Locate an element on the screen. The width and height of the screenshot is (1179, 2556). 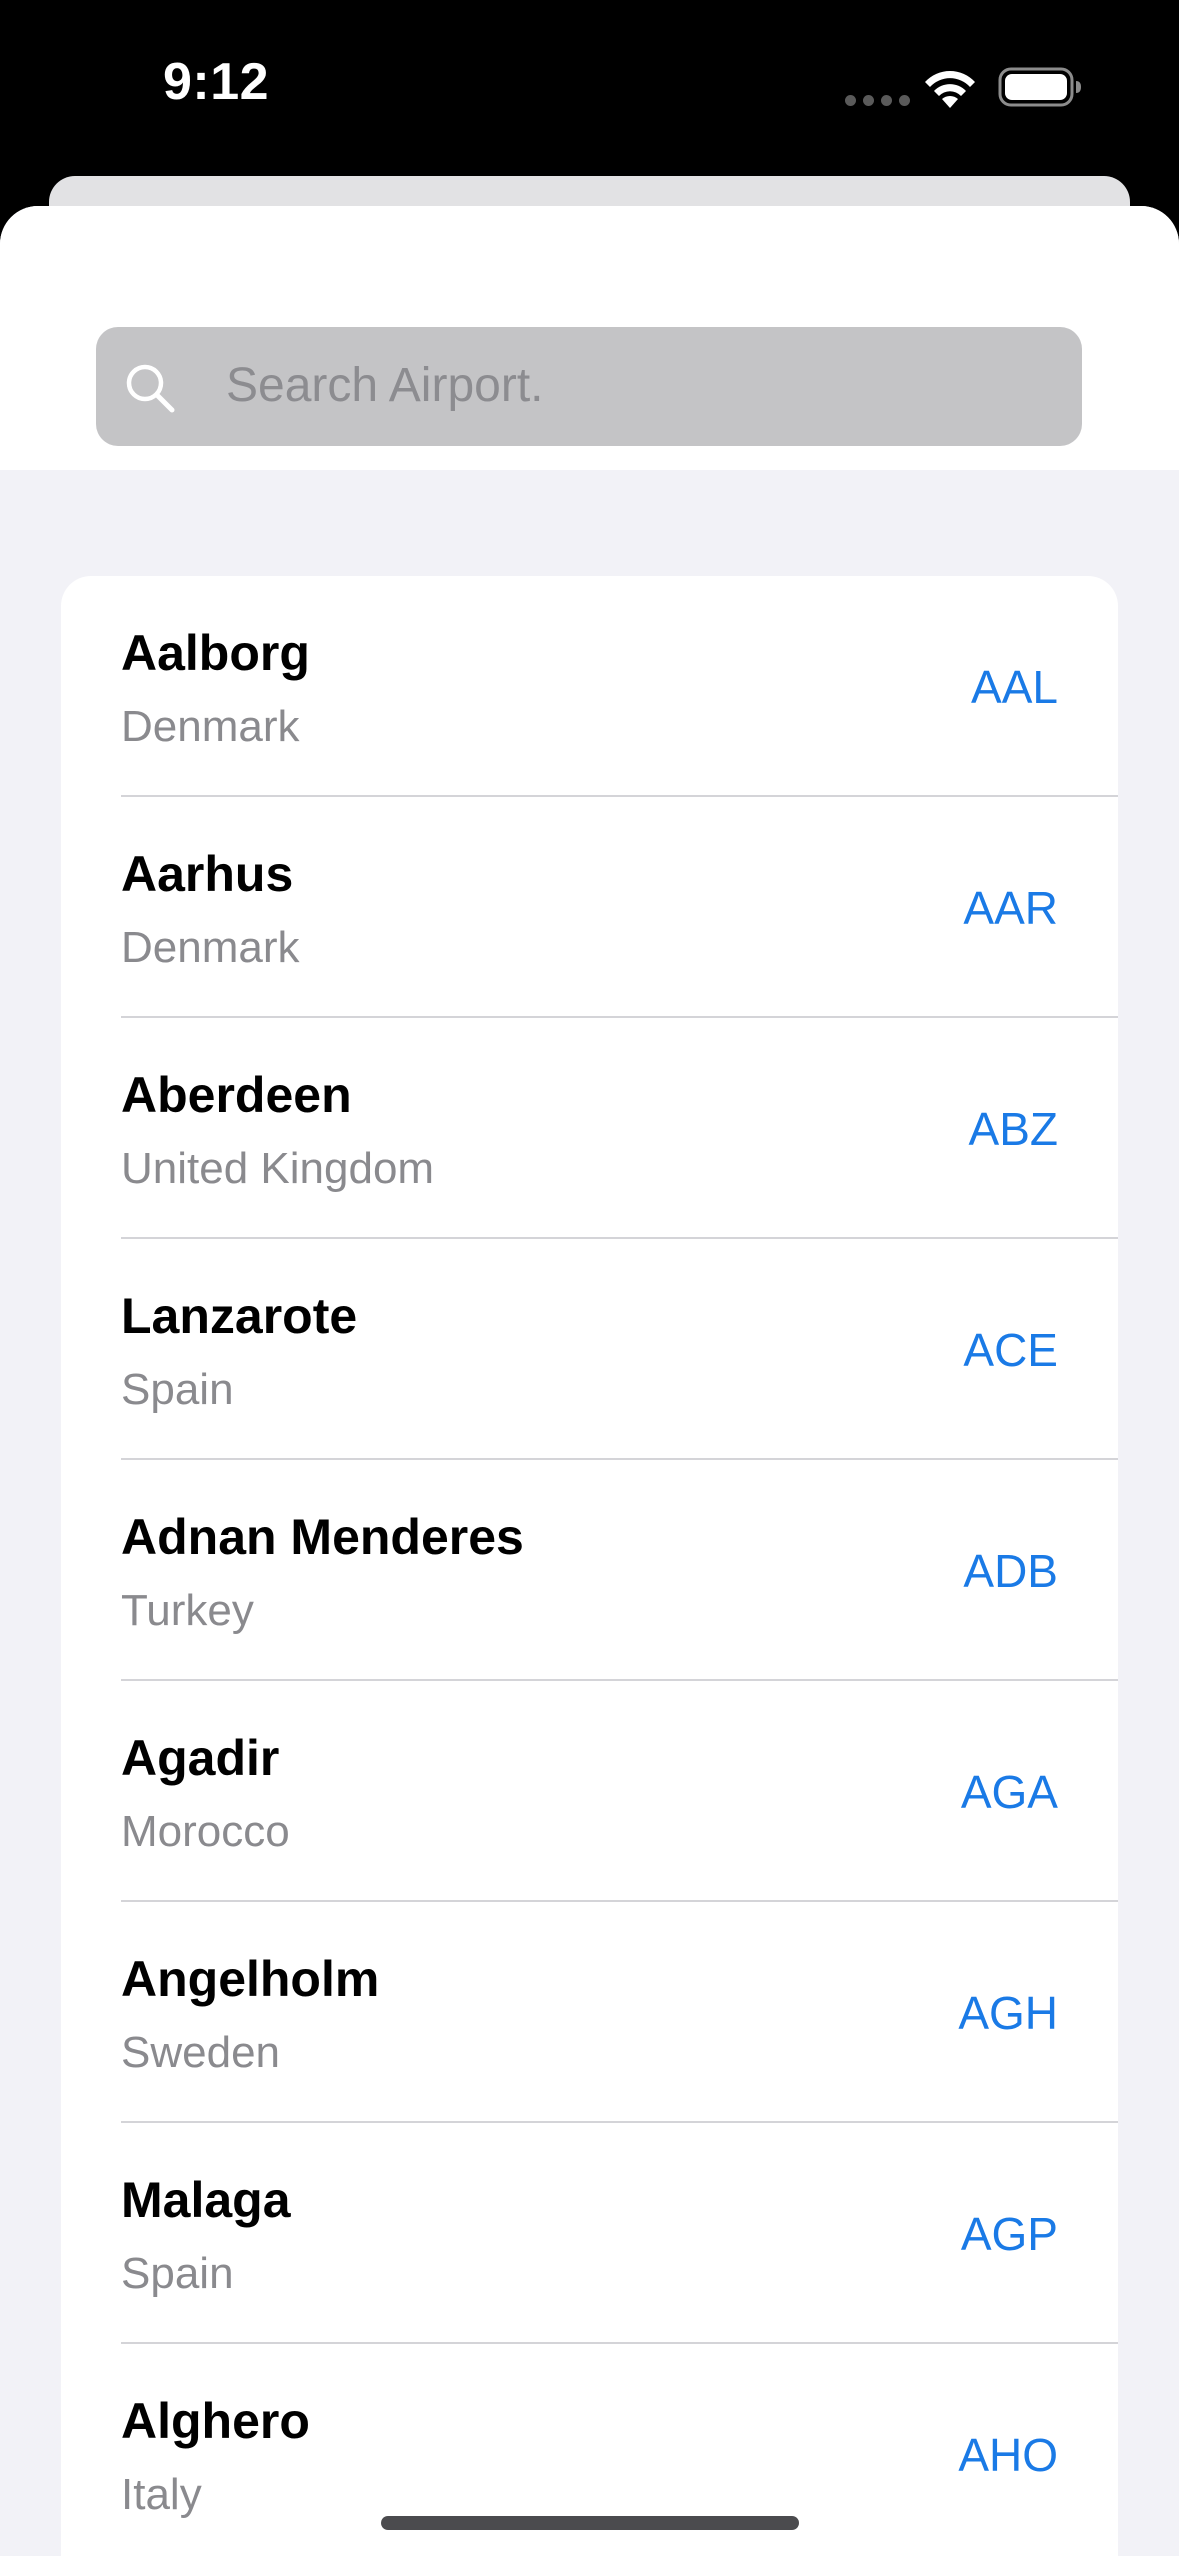
airport-row: Angelholm Sweden AGH is located at coordinates (589, 2012).